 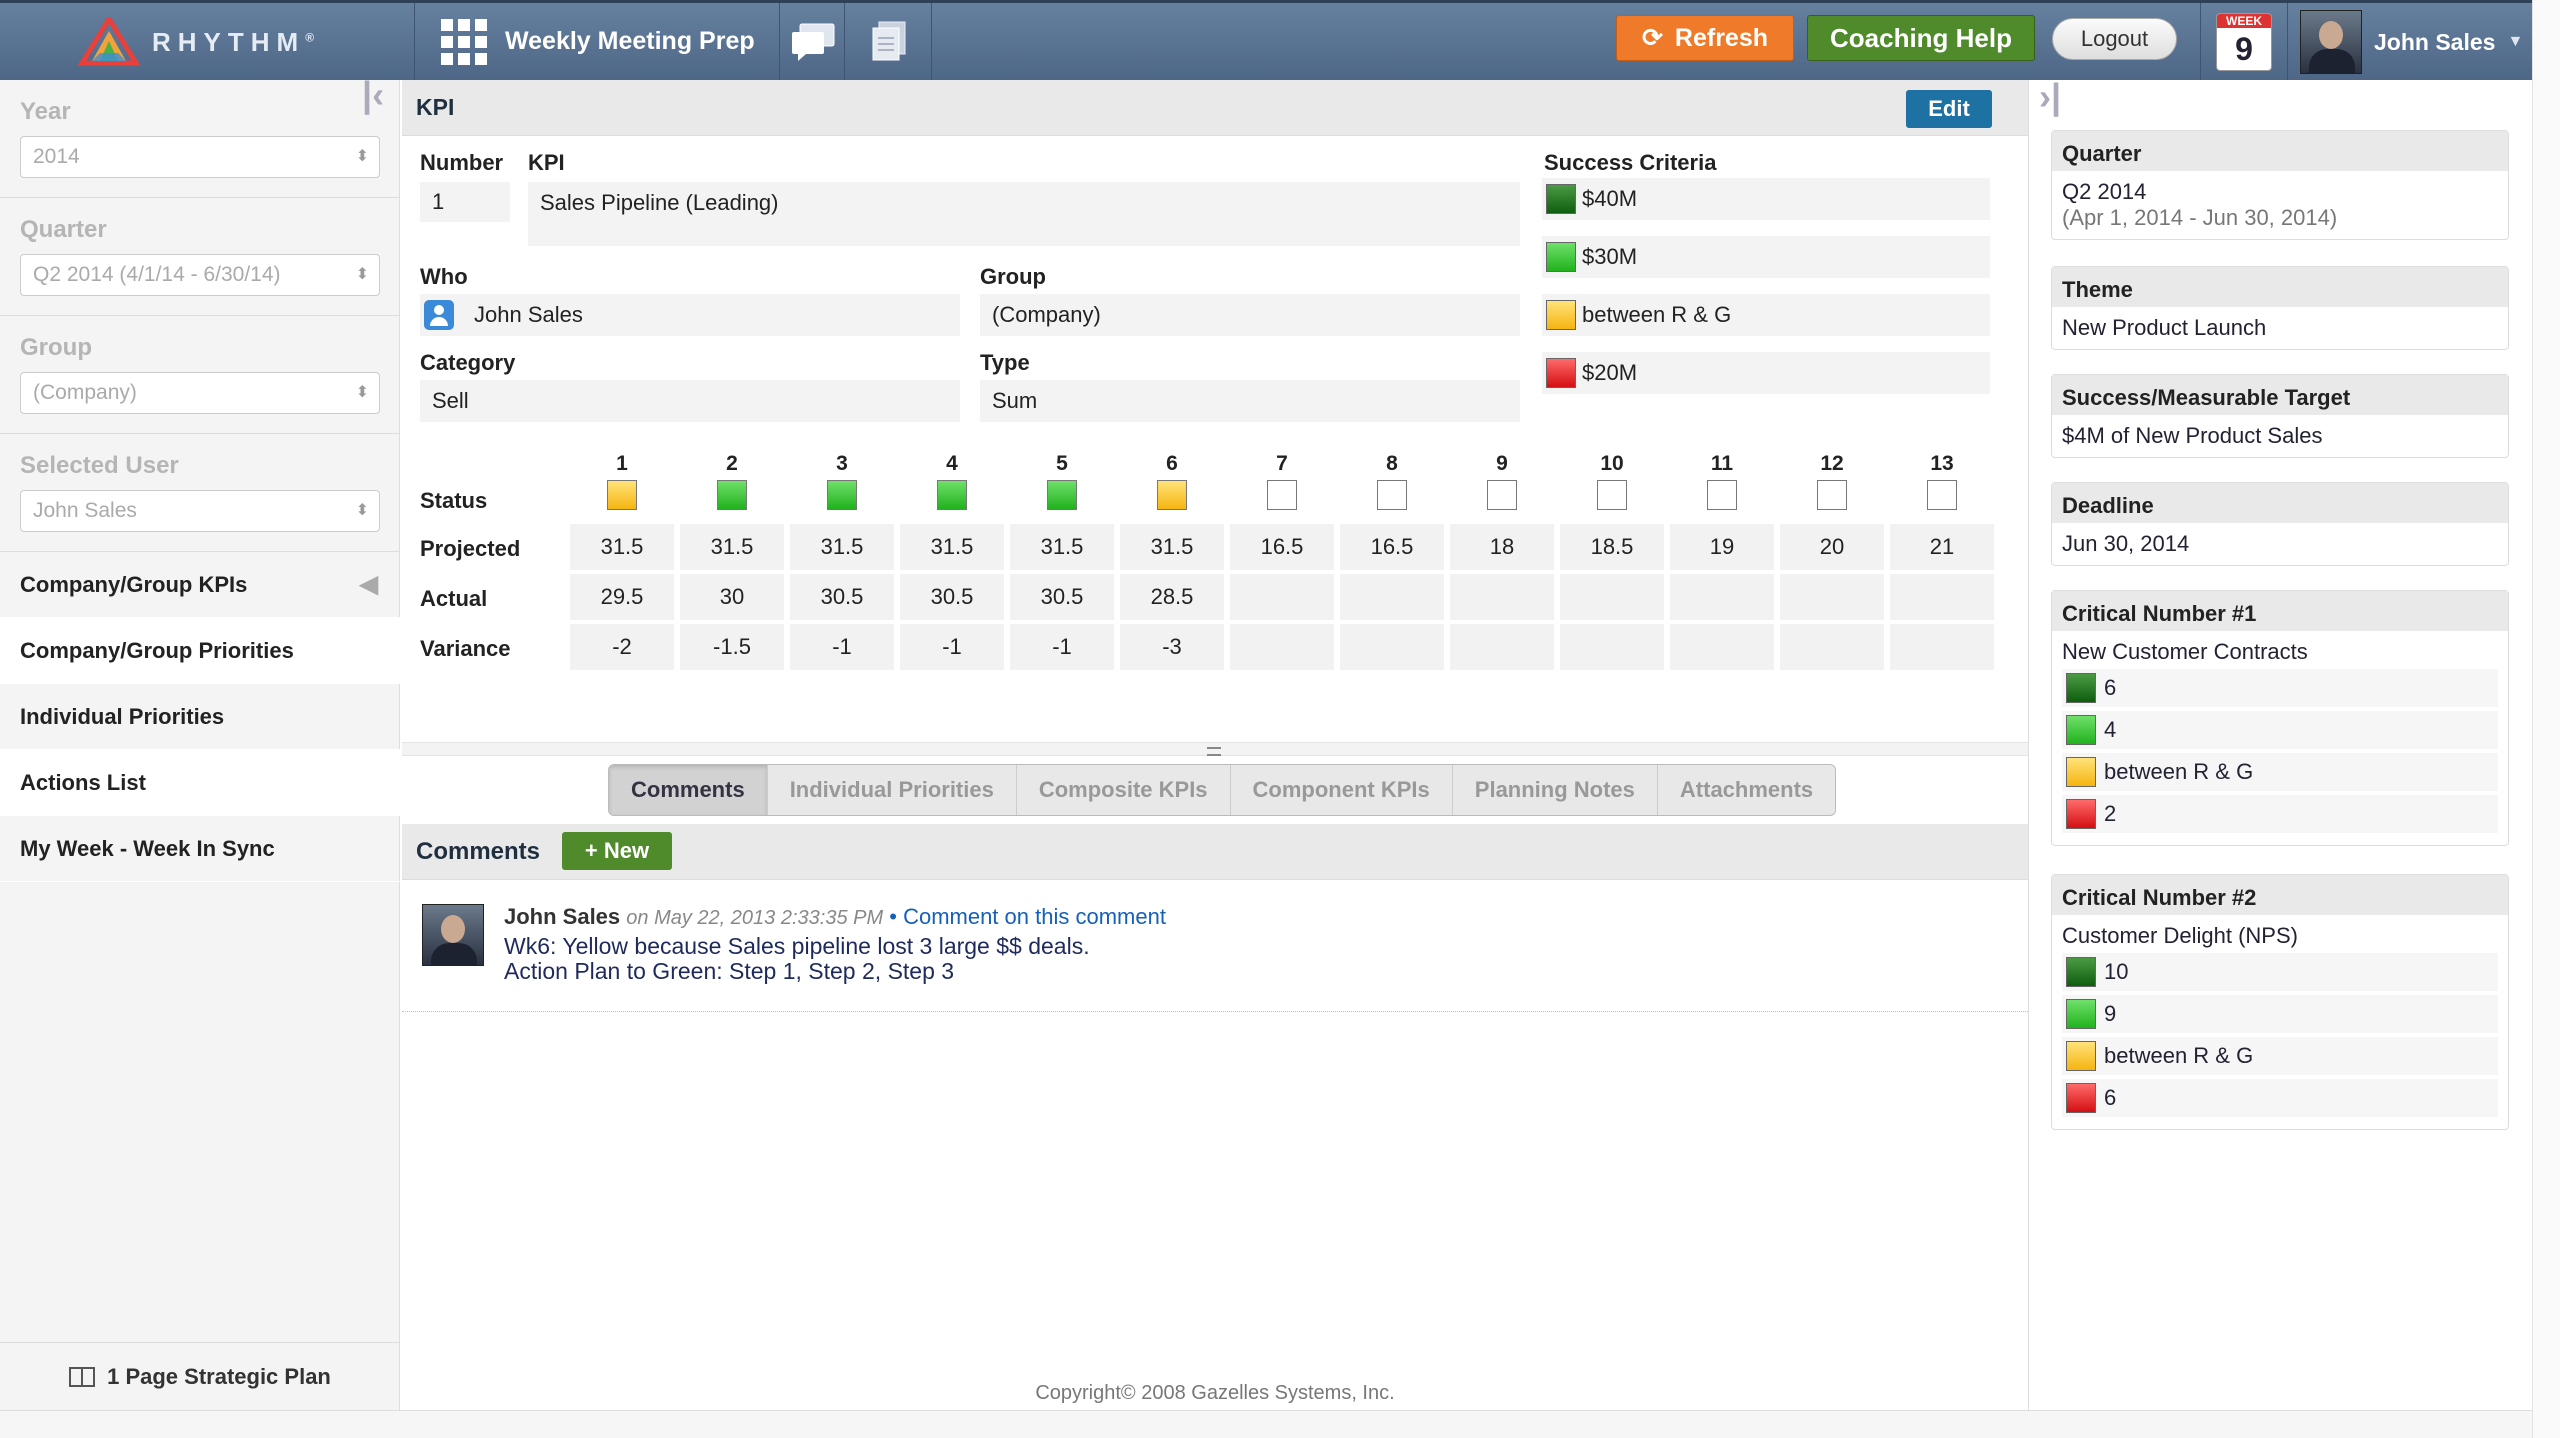 What do you see at coordinates (1949, 109) in the screenshot?
I see `edit-button: Edit` at bounding box center [1949, 109].